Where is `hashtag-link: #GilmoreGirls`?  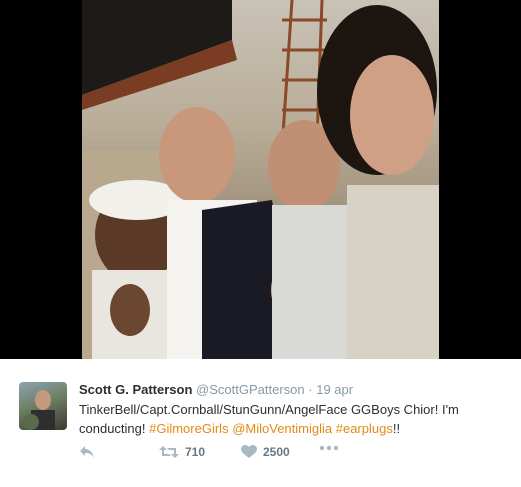 hashtag-link: #GilmoreGirls is located at coordinates (188, 428).